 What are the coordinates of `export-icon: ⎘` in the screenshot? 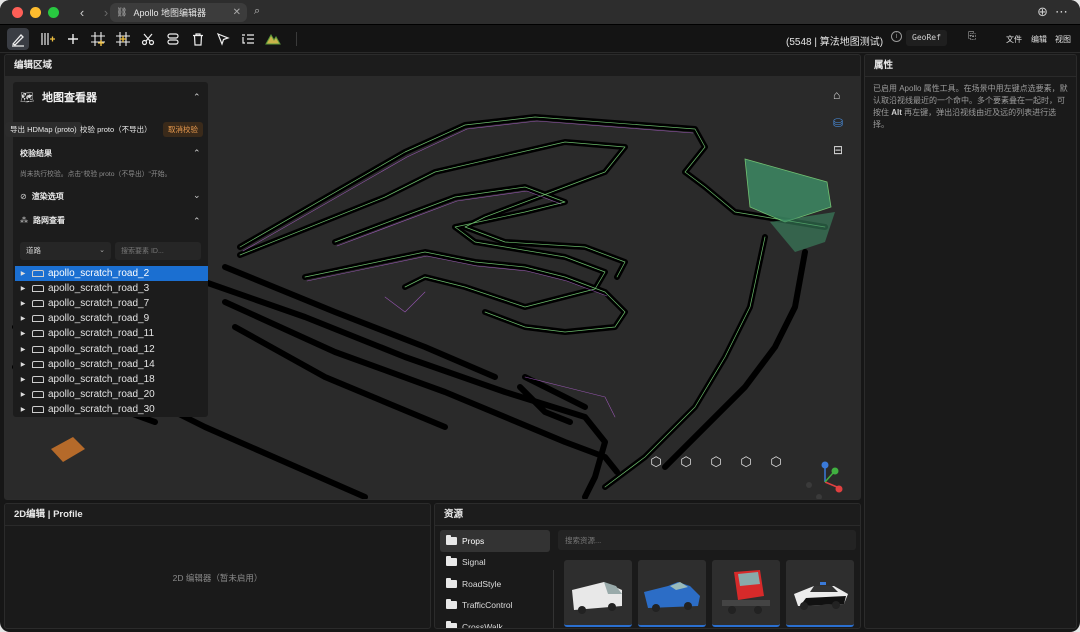 It's located at (972, 36).